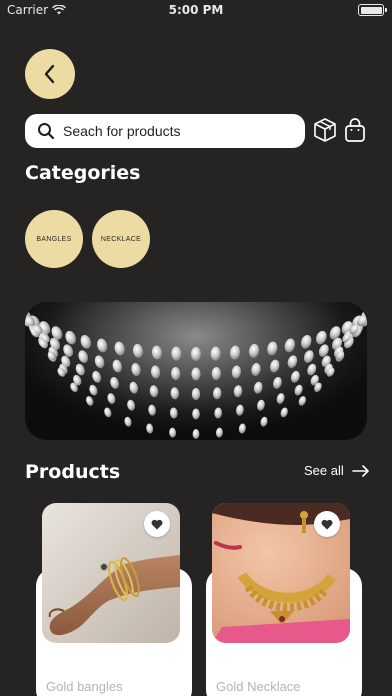 The height and width of the screenshot is (696, 392). I want to click on back-arrow-icon, so click(49, 74).